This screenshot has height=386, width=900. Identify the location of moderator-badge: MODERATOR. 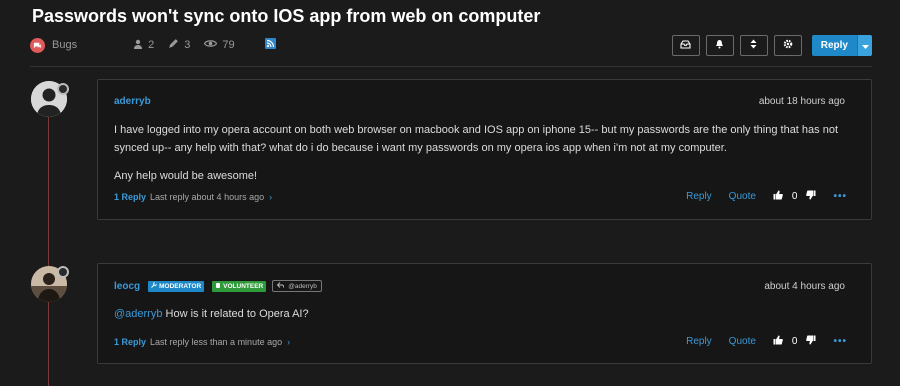
(176, 286).